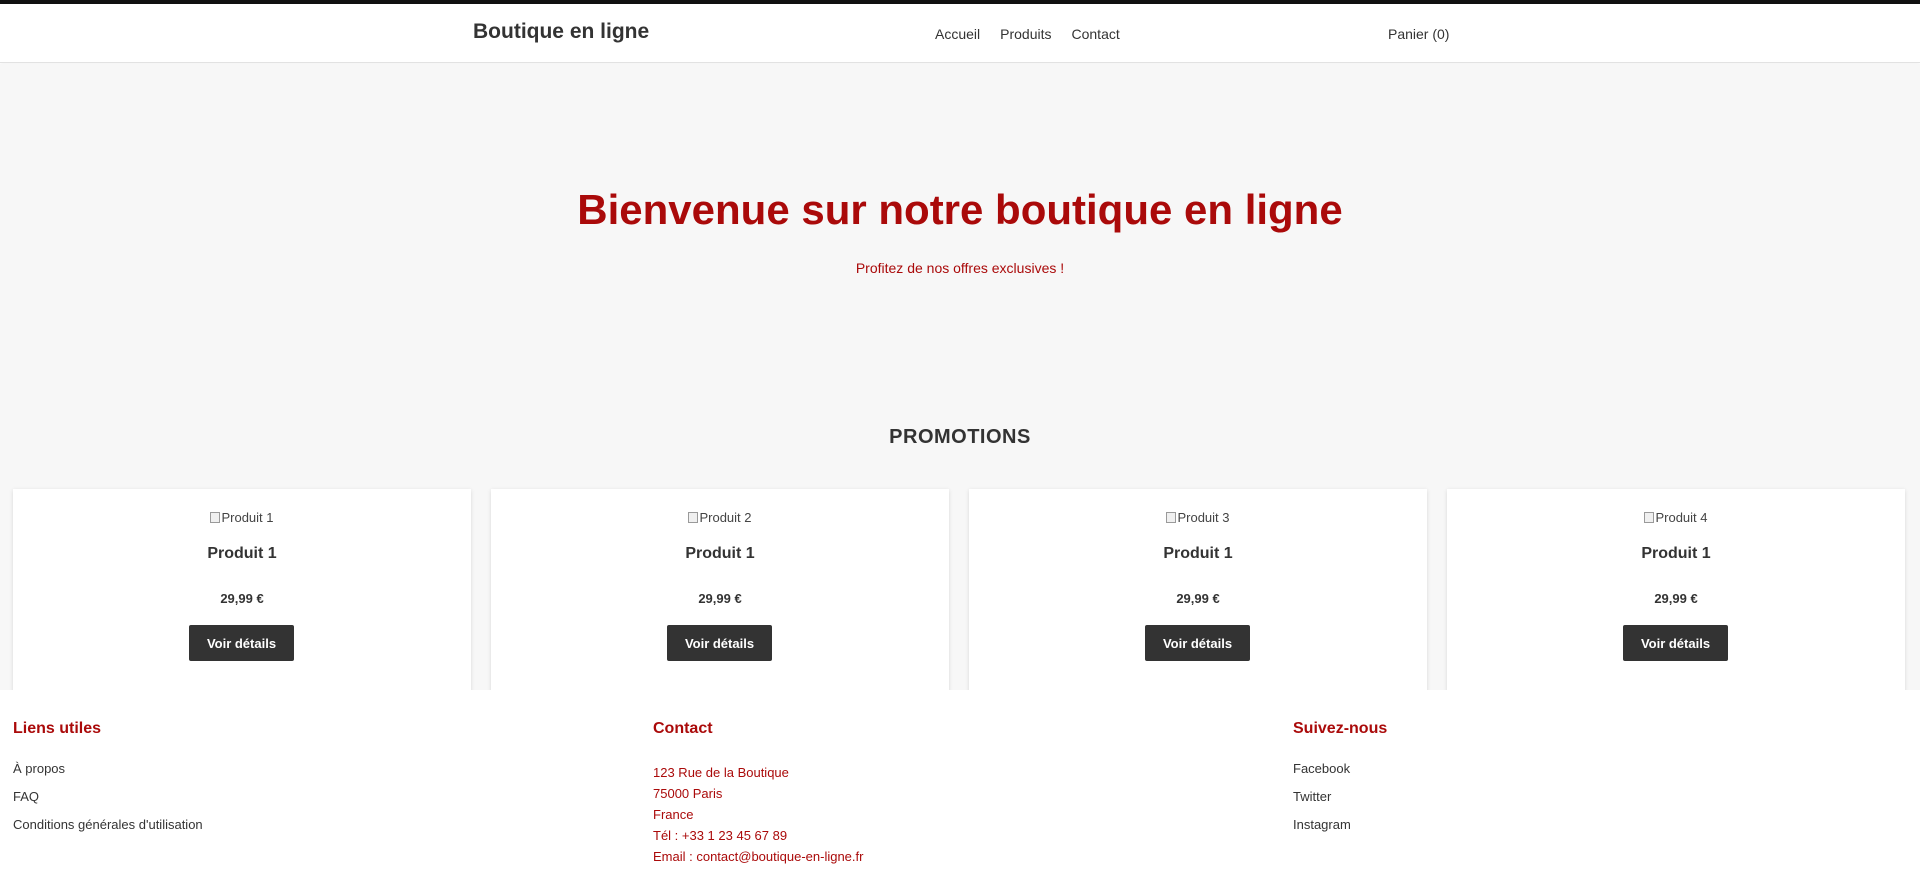 The height and width of the screenshot is (886, 1920). Describe the element at coordinates (1418, 34) in the screenshot. I see `cart-link: Panier (0)` at that location.